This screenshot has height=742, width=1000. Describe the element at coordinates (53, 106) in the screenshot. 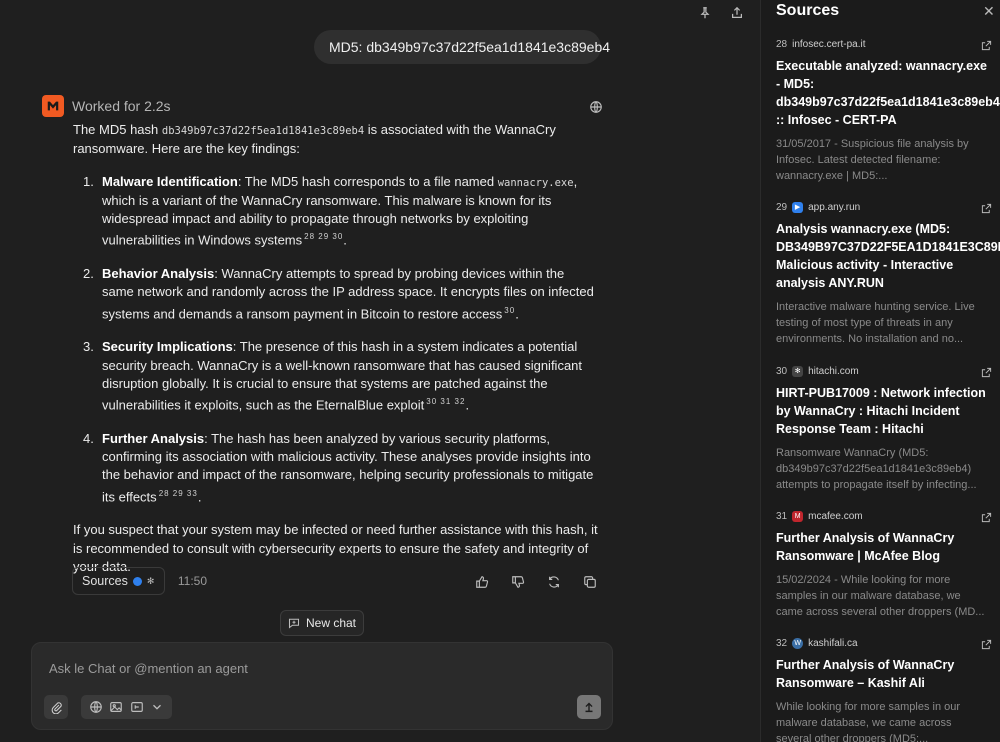

I see `mistral-logo-icon` at that location.